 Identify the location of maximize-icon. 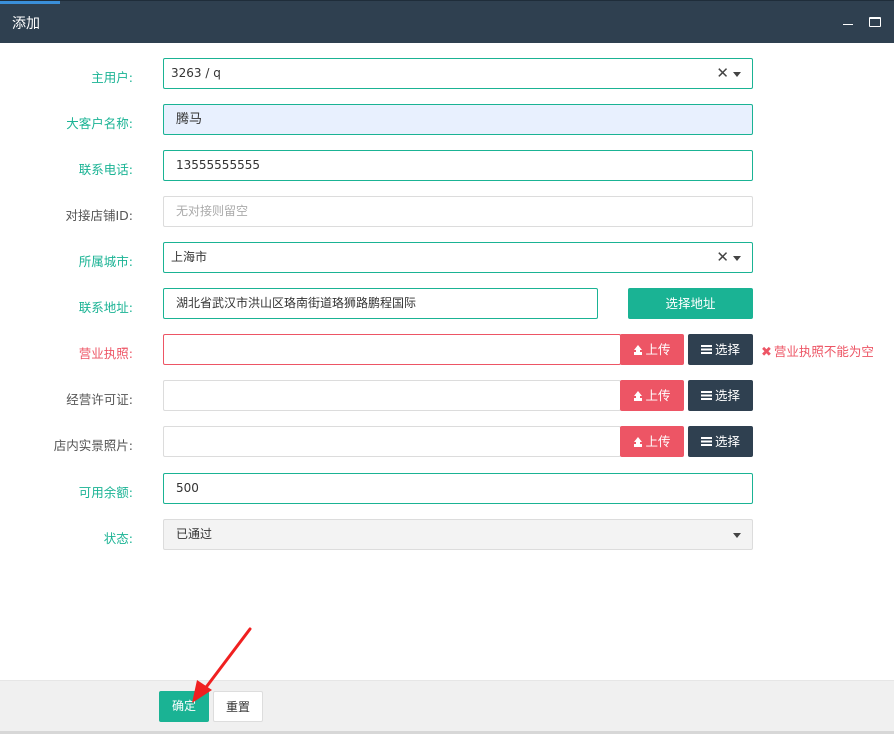
(875, 21).